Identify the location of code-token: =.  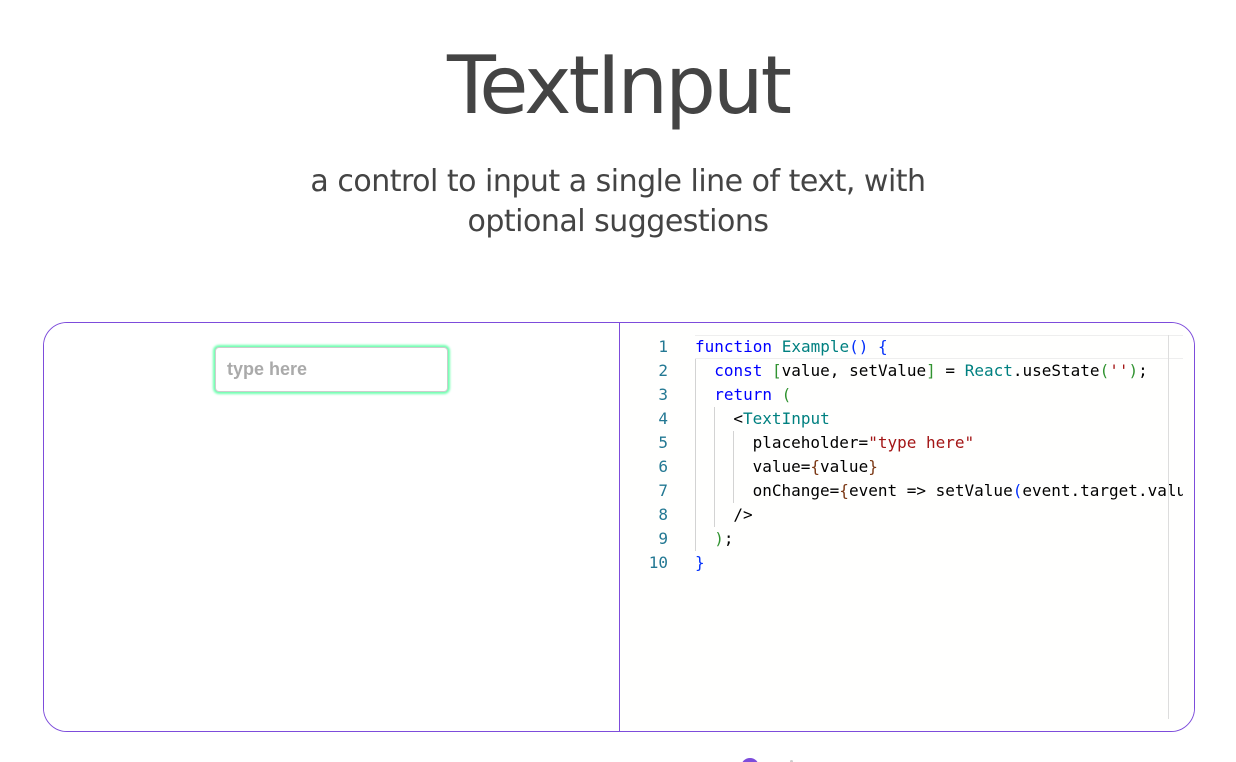
(950, 370).